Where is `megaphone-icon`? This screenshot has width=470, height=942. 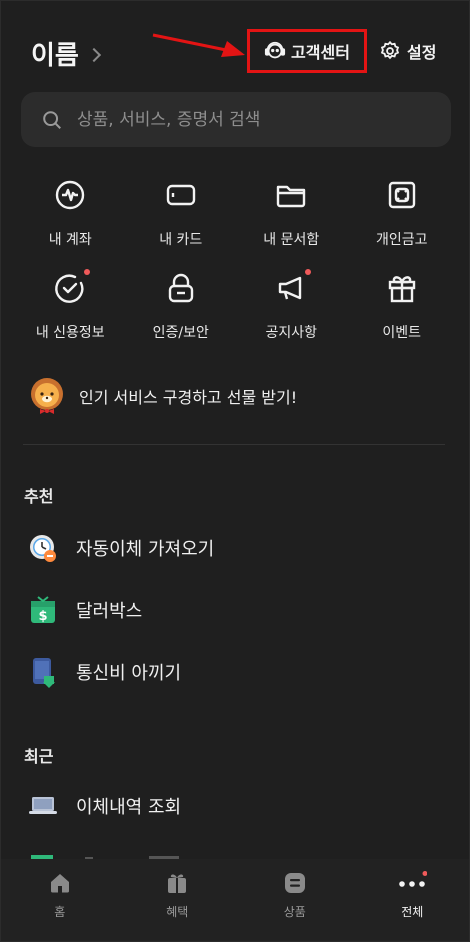
megaphone-icon is located at coordinates (292, 287).